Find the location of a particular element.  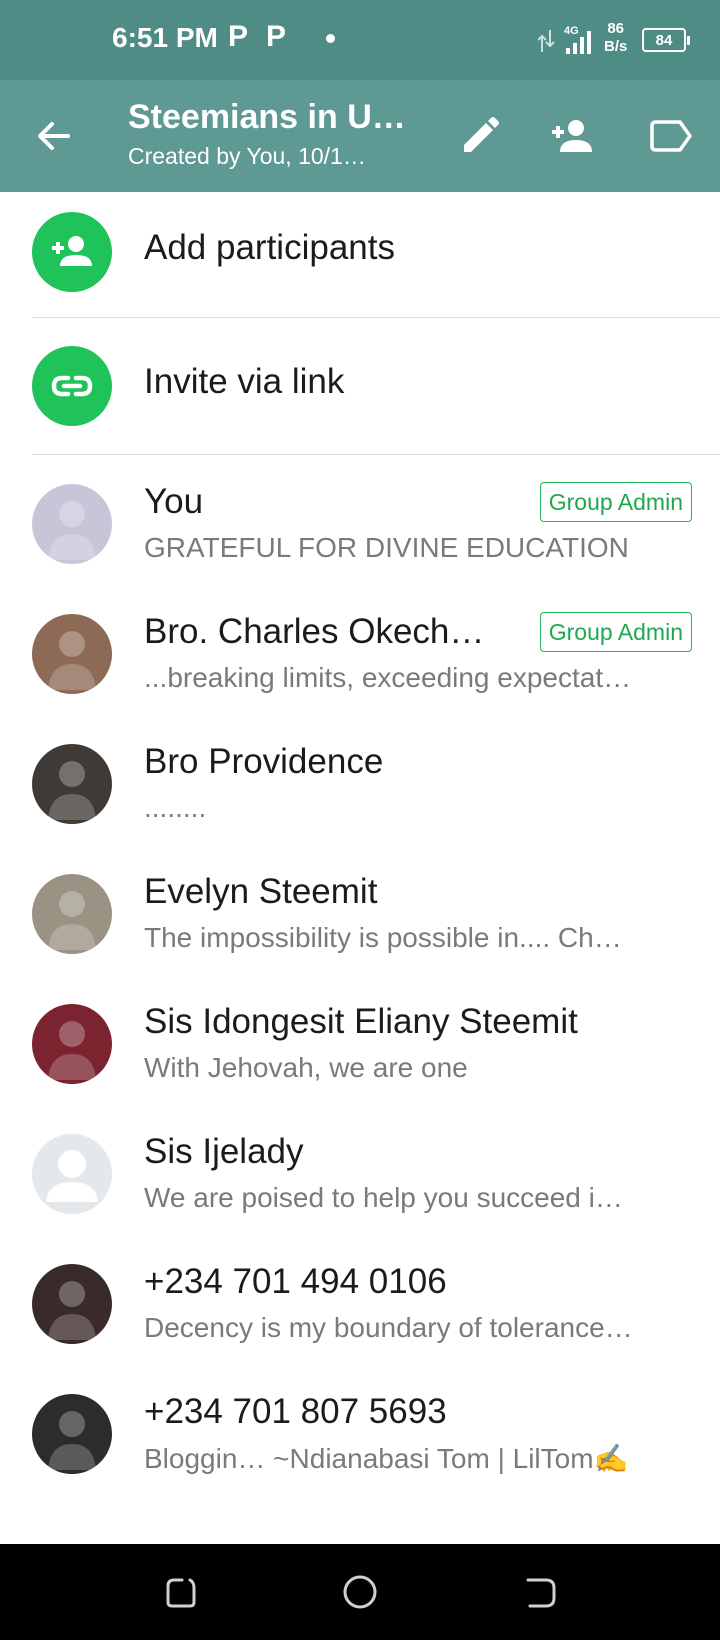

network-type: 4G is located at coordinates (571, 31).